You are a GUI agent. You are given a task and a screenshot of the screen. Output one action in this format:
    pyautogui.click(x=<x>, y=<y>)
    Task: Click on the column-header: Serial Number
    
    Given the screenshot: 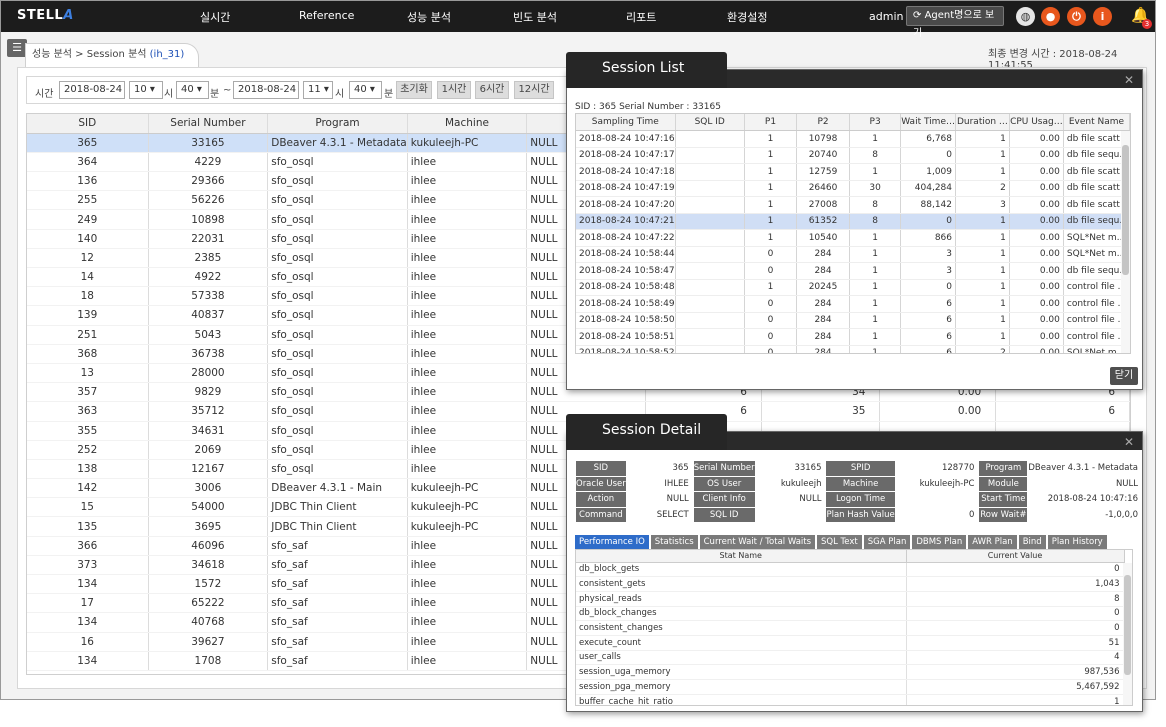 What is the action you would take?
    pyautogui.click(x=208, y=124)
    